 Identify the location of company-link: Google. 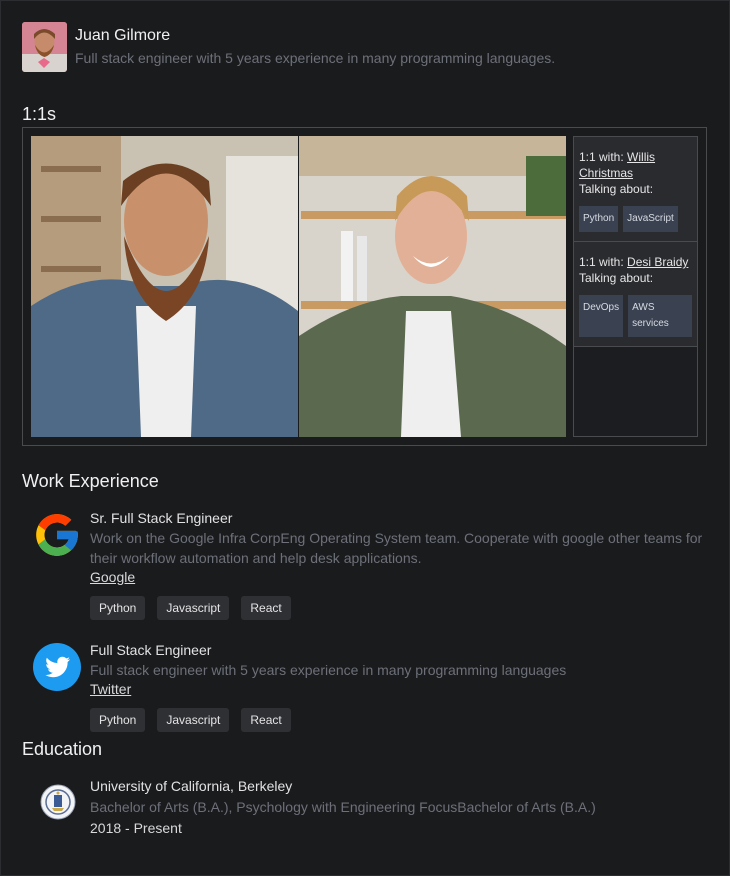
(112, 577).